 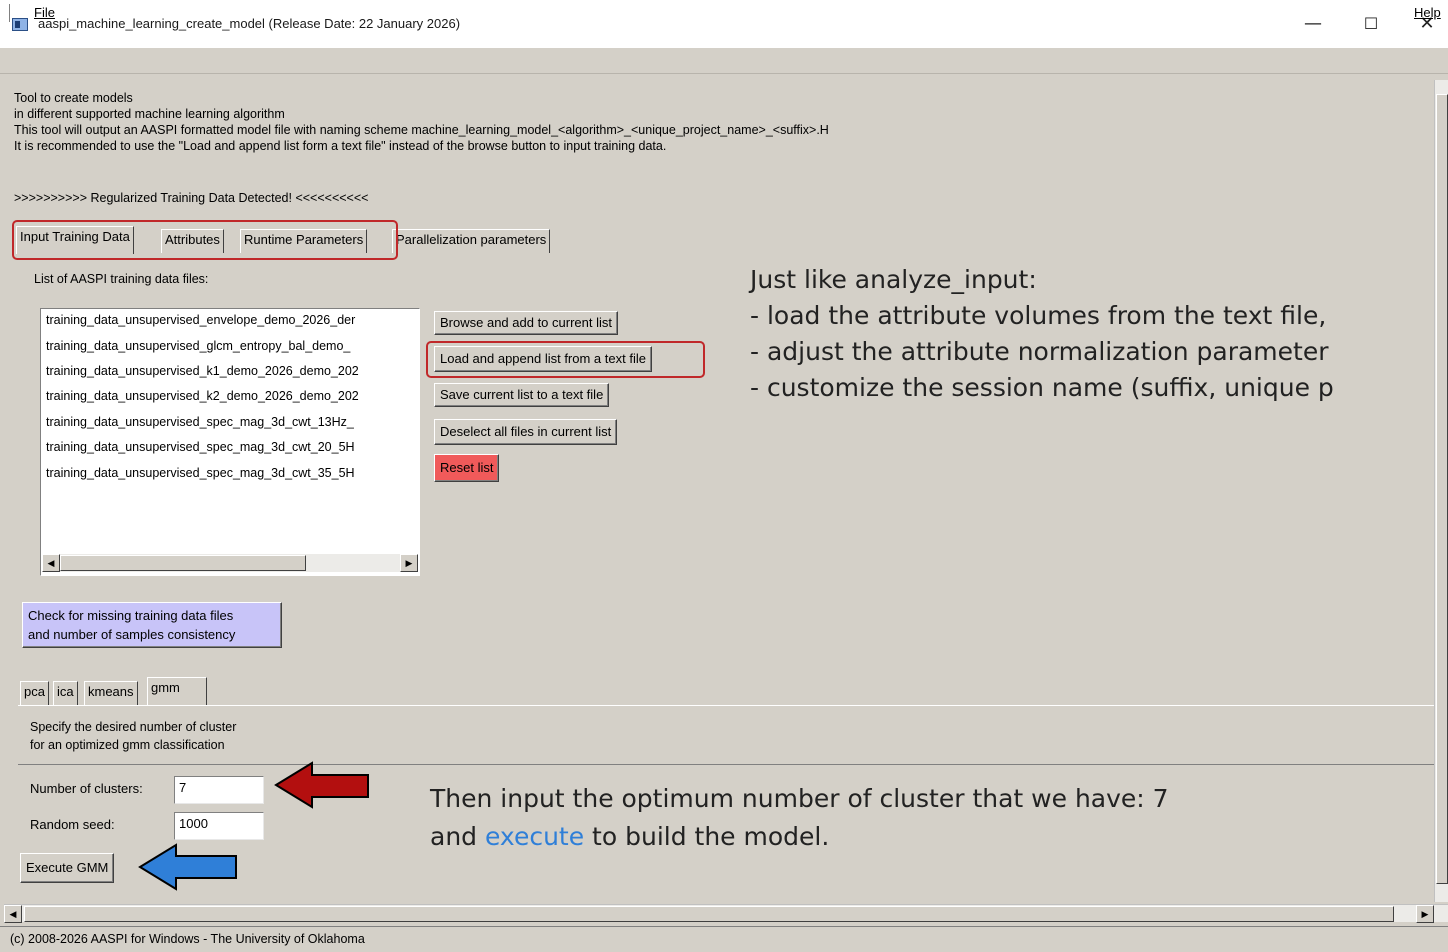 I want to click on reset-list-button: Reset list, so click(x=467, y=468).